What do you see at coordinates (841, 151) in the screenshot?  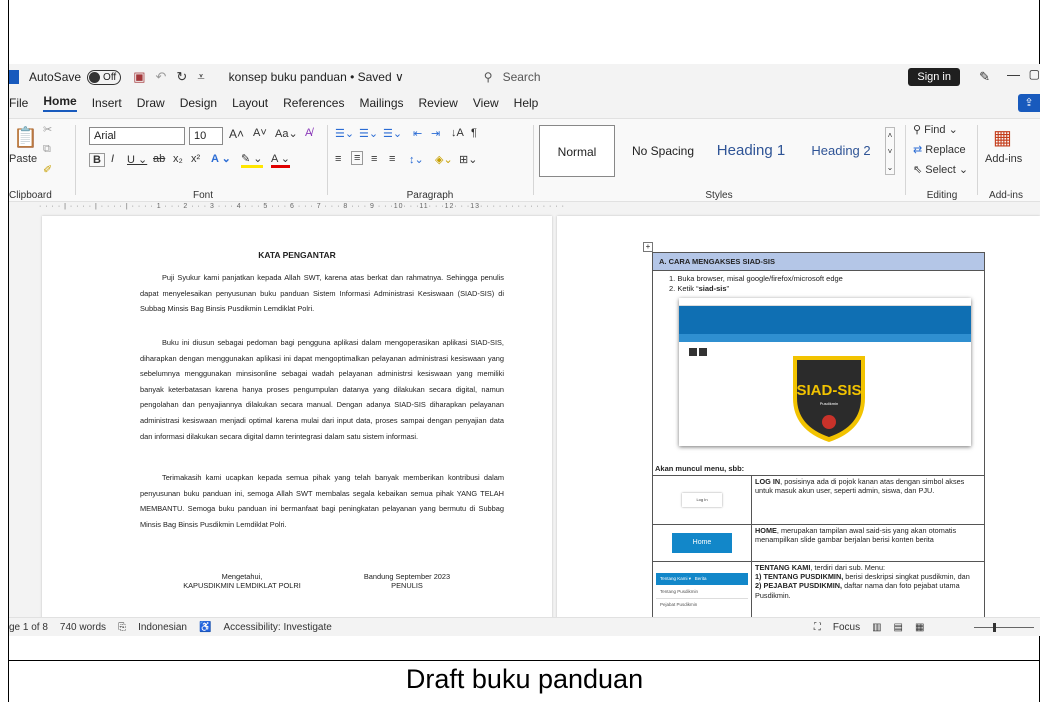 I see `style-heading-2: Heading 2` at bounding box center [841, 151].